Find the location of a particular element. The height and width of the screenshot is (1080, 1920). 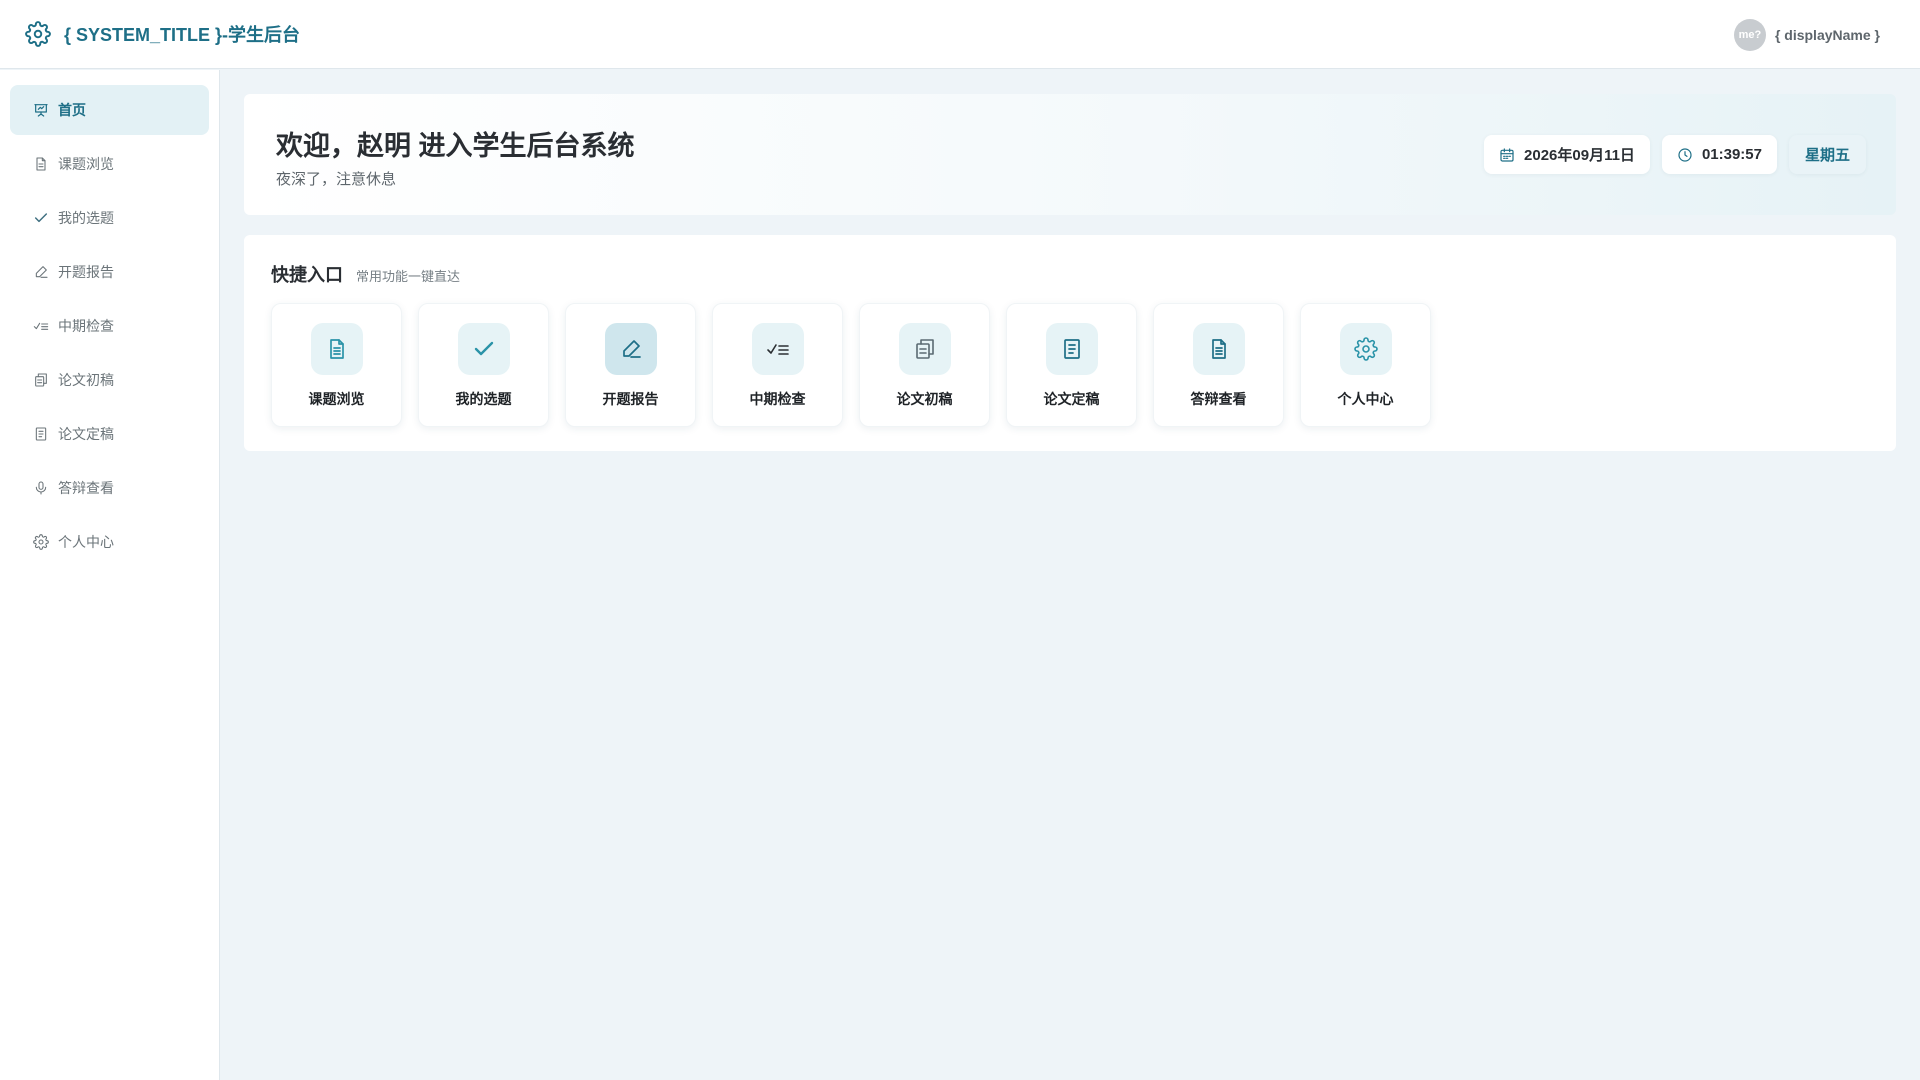

quick-card-my-topic: 我的选题 is located at coordinates (483, 365).